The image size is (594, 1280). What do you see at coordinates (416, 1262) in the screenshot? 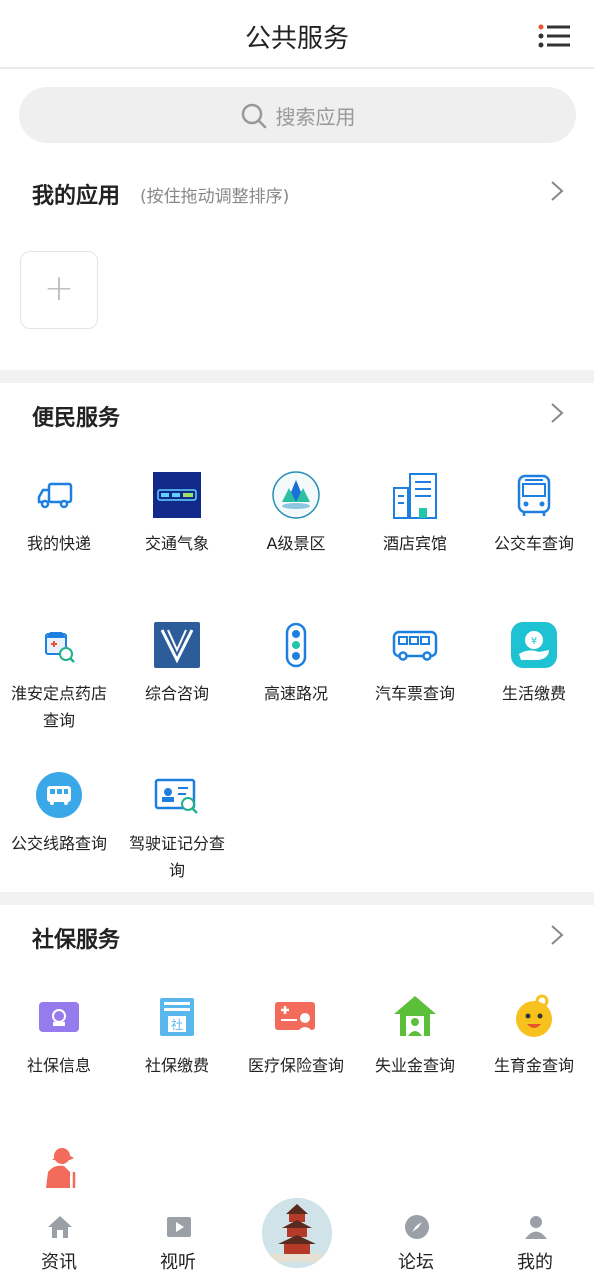
I see `tab-label: 论坛` at bounding box center [416, 1262].